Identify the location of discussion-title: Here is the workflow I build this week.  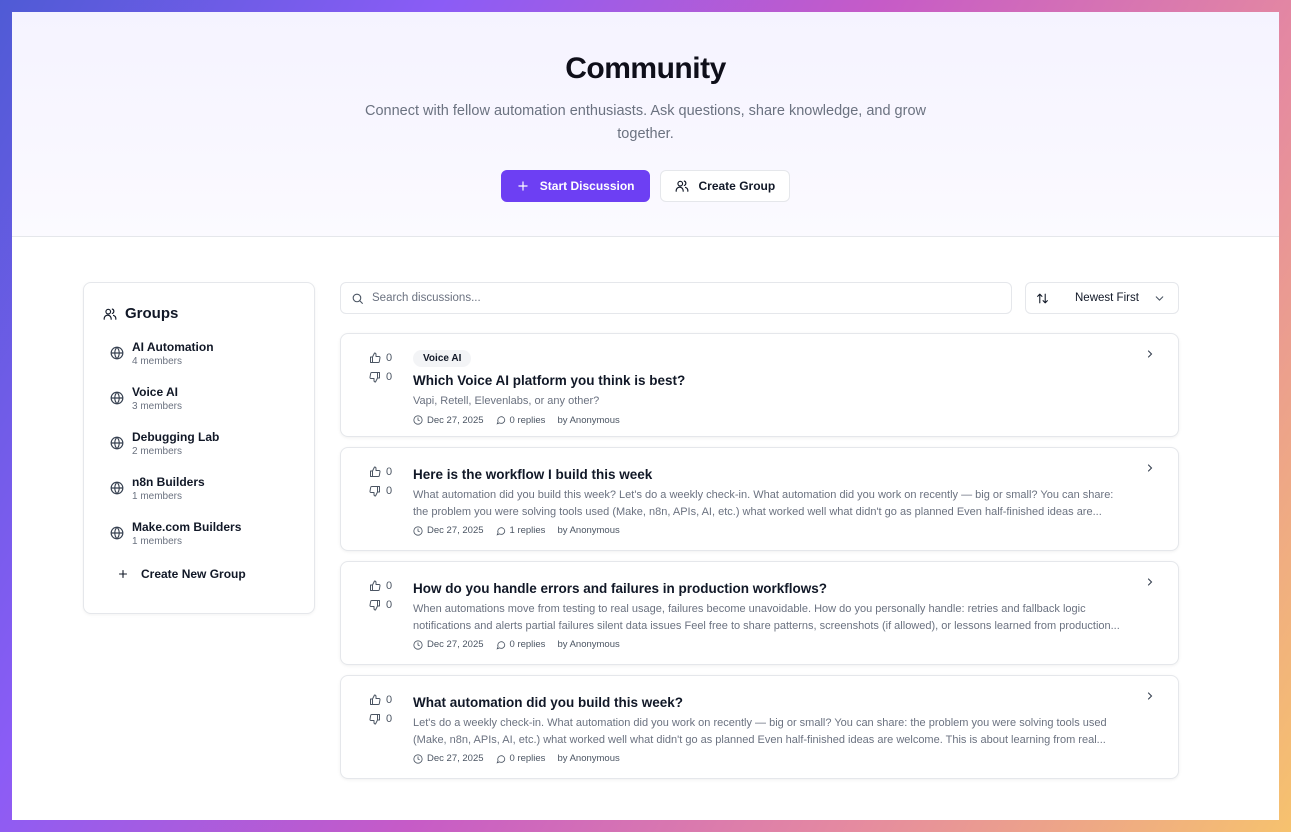
(533, 474).